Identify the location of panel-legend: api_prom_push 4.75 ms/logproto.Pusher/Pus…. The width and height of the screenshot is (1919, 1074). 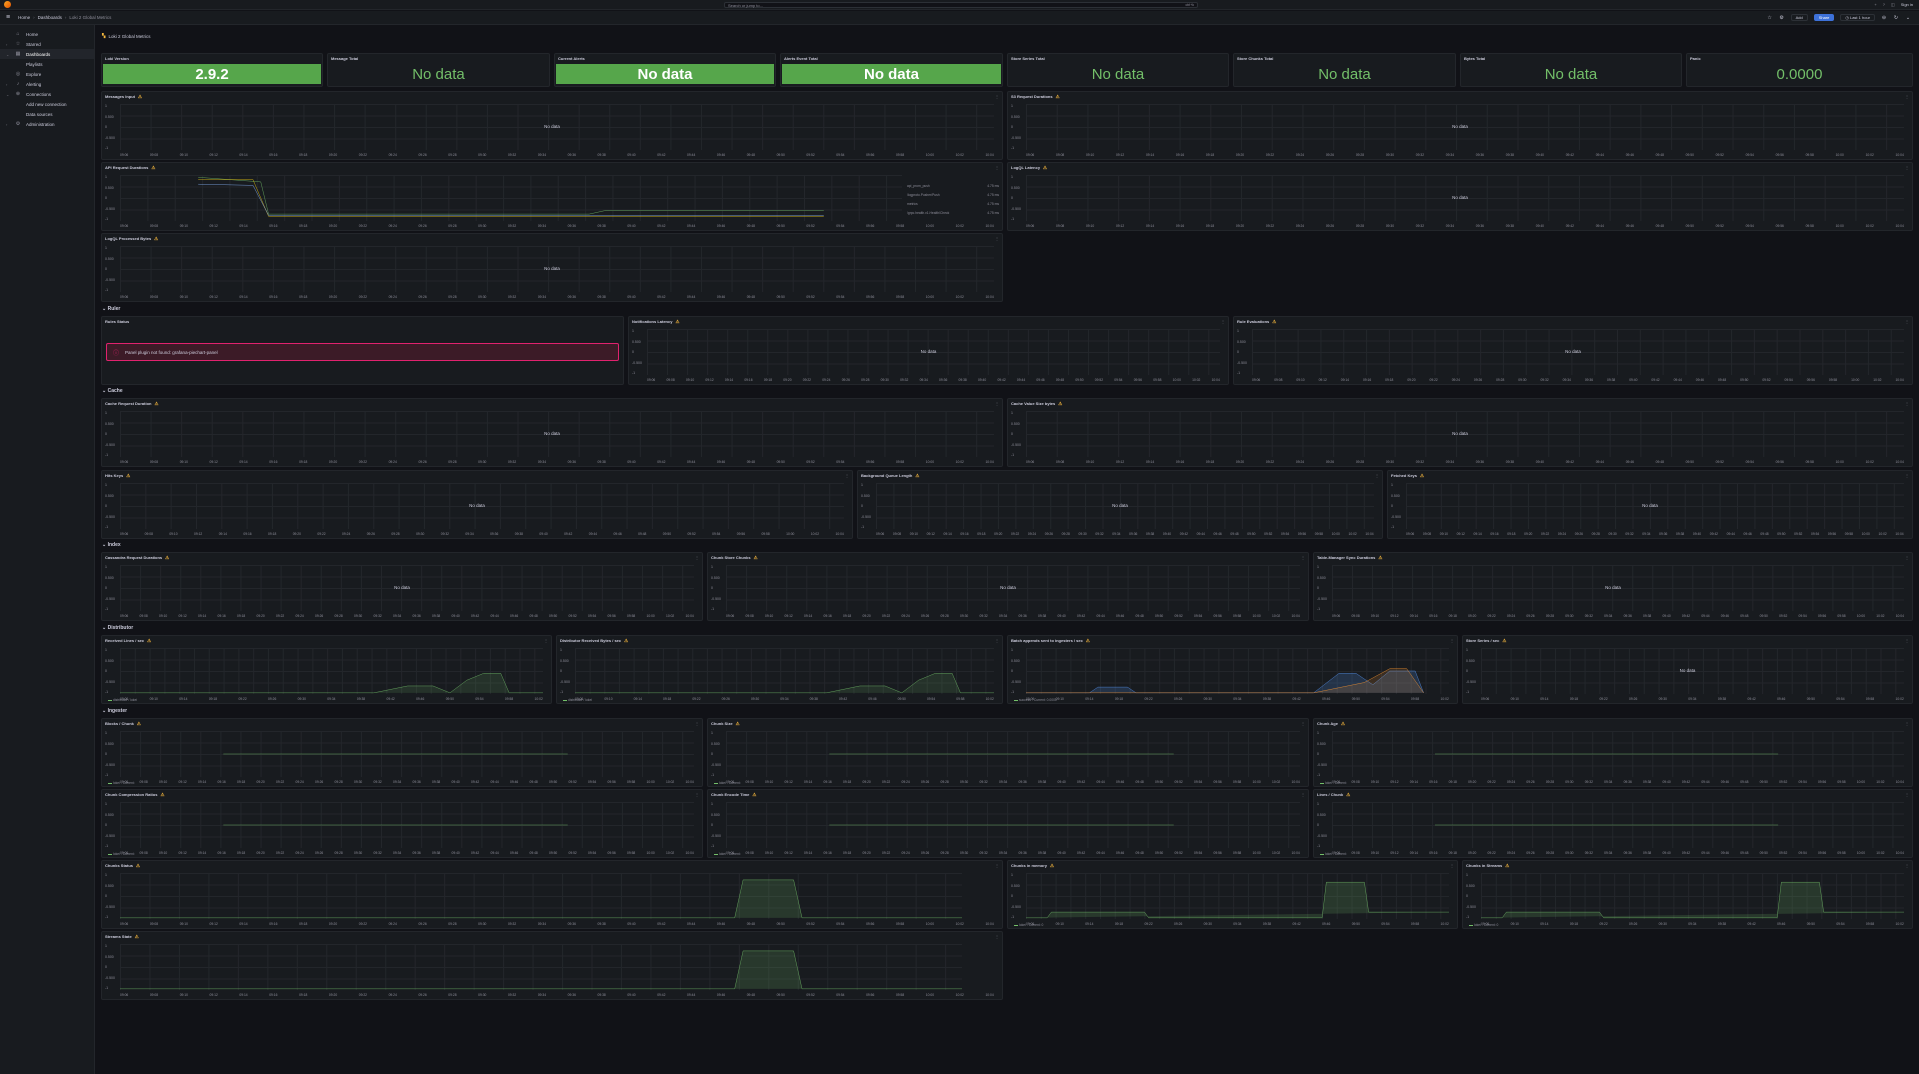
(953, 199).